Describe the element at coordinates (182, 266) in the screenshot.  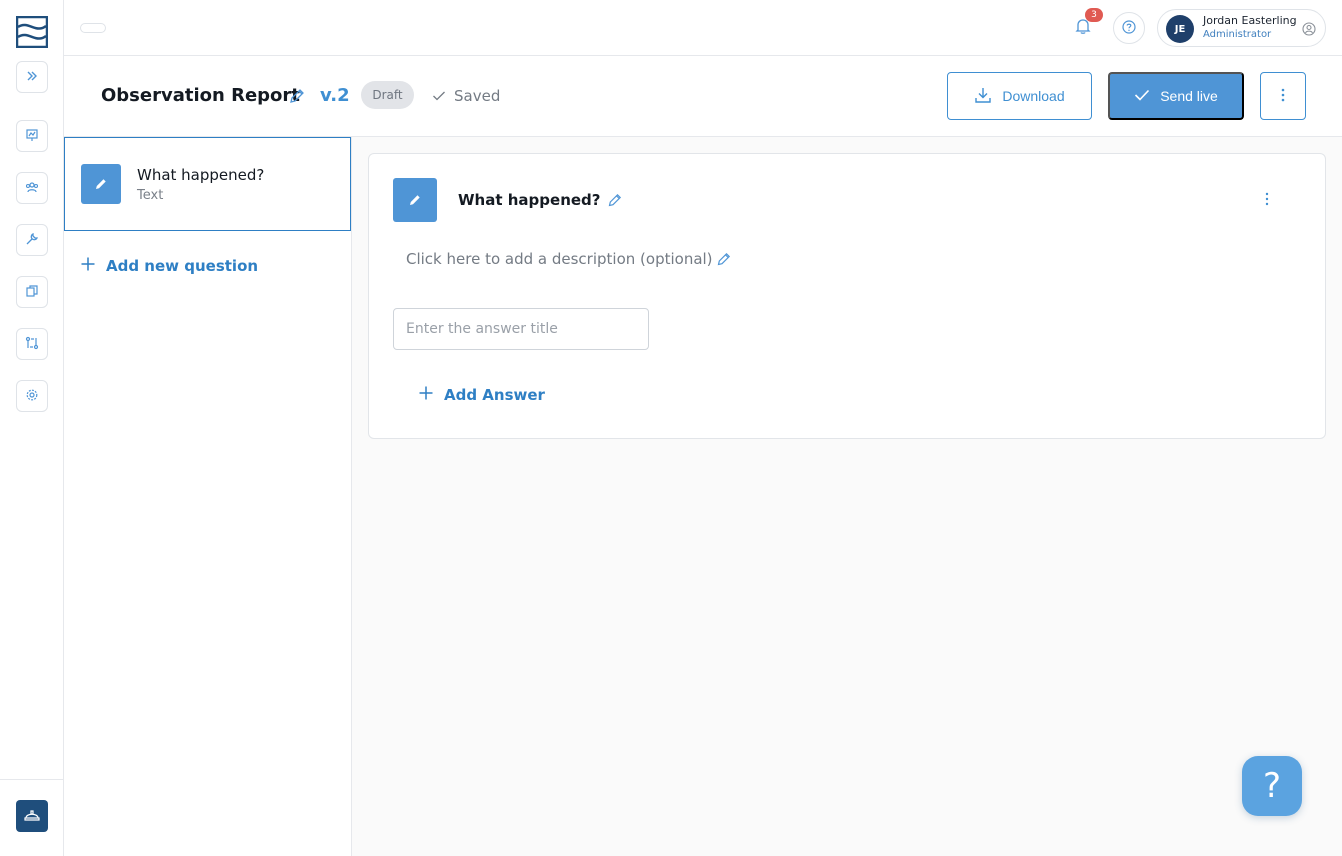
I see `add-new-question-label: Add new question` at that location.